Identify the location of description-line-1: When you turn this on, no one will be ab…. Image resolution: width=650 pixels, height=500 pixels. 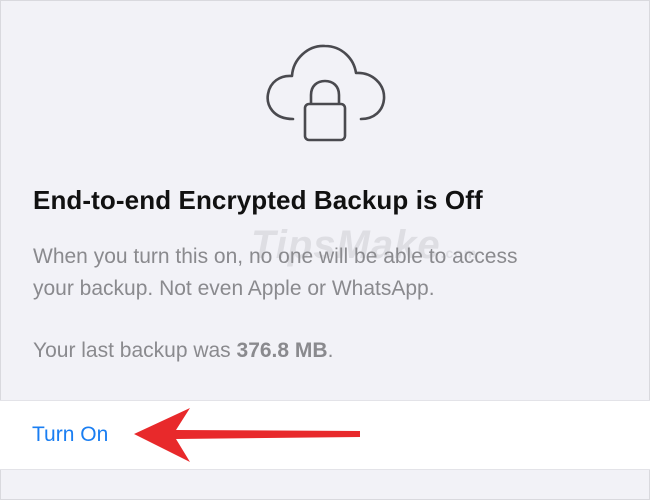
(275, 256).